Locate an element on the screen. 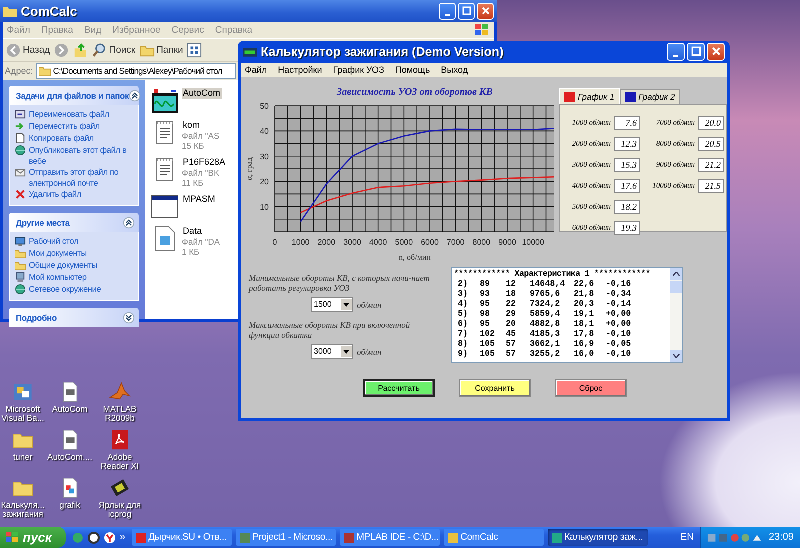  listing-cell-text: 105 is located at coordinates (488, 354).